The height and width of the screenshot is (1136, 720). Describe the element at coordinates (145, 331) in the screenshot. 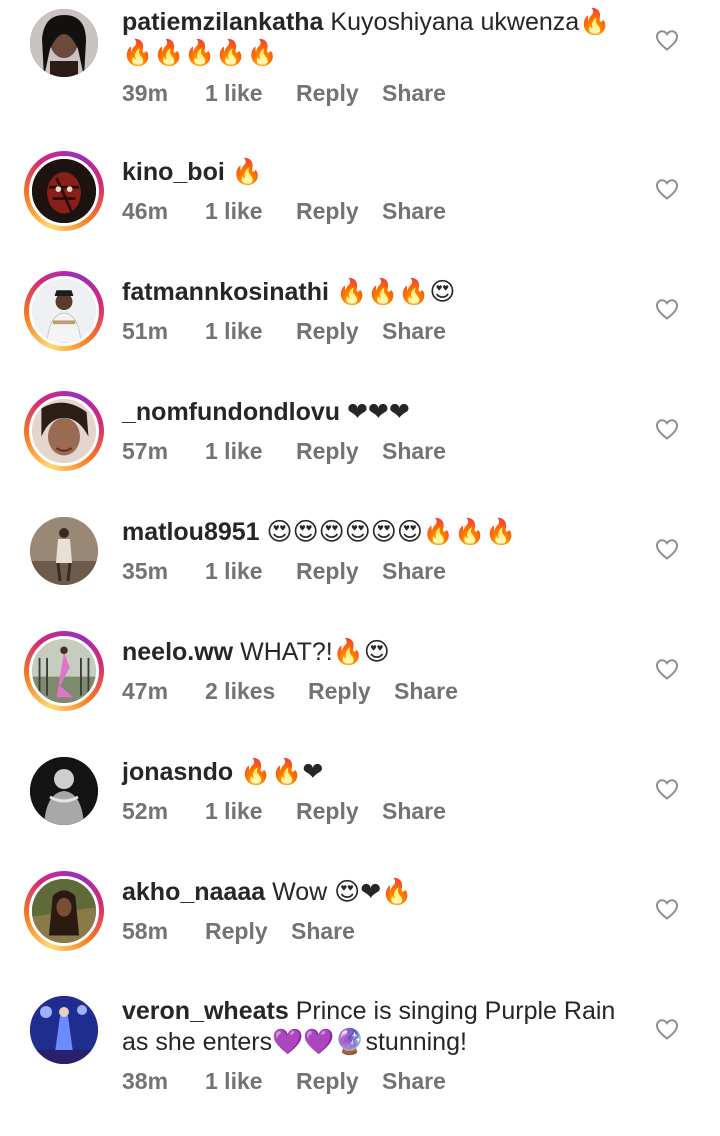

I see `comment-time: 51m` at that location.